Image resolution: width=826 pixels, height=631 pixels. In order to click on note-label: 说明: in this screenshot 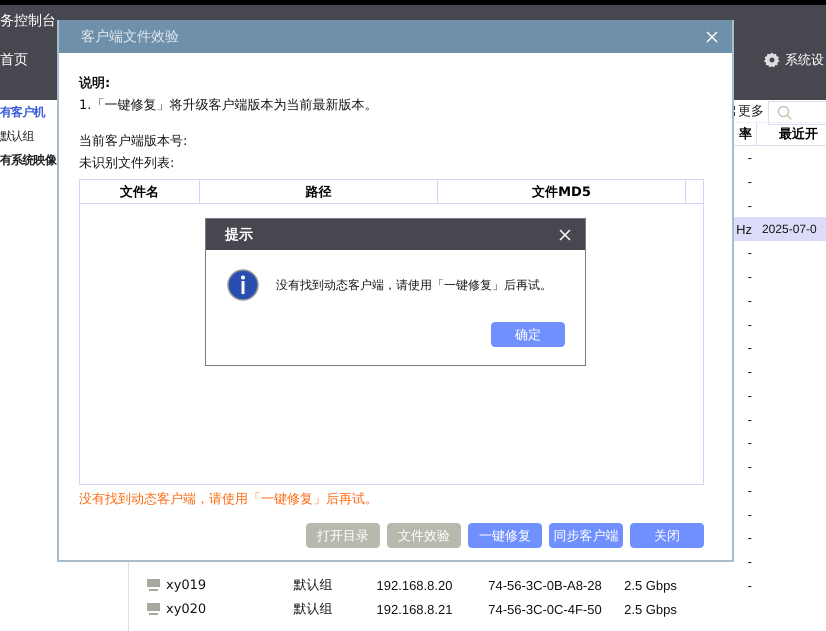, I will do `click(95, 84)`.